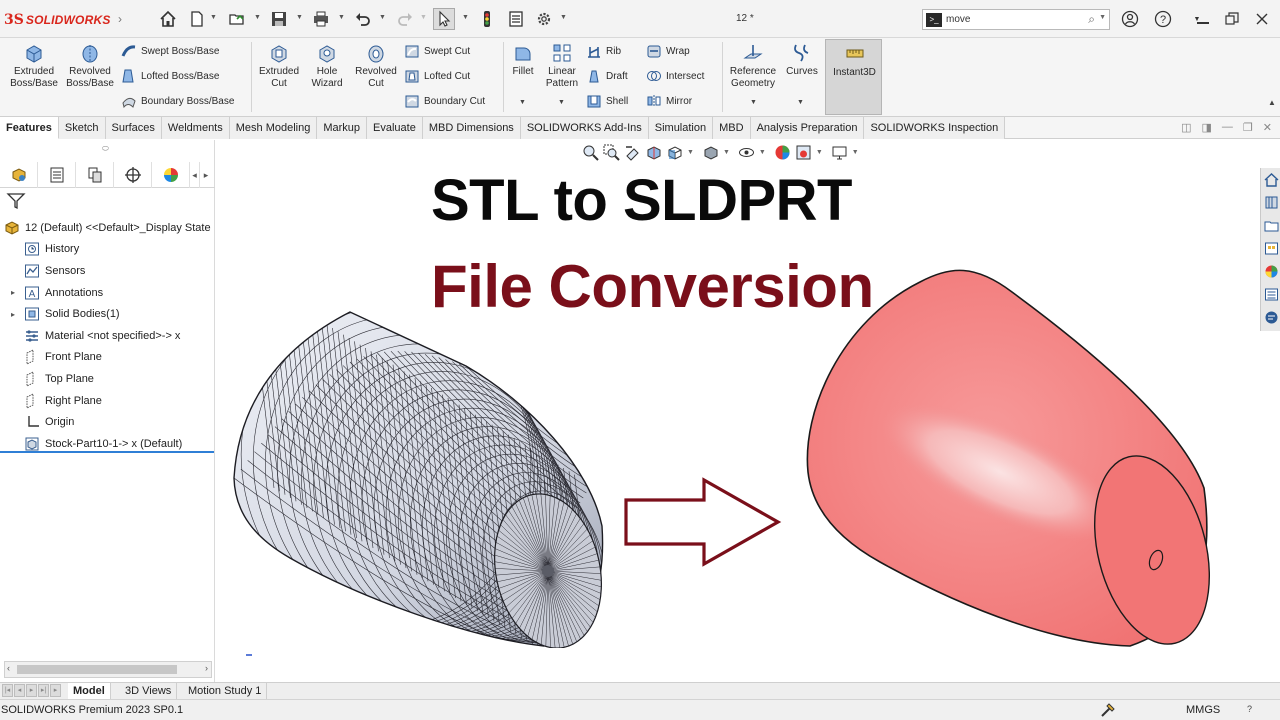 This screenshot has width=1280, height=720. What do you see at coordinates (669, 101) in the screenshot?
I see `mirror-button: Mirror` at bounding box center [669, 101].